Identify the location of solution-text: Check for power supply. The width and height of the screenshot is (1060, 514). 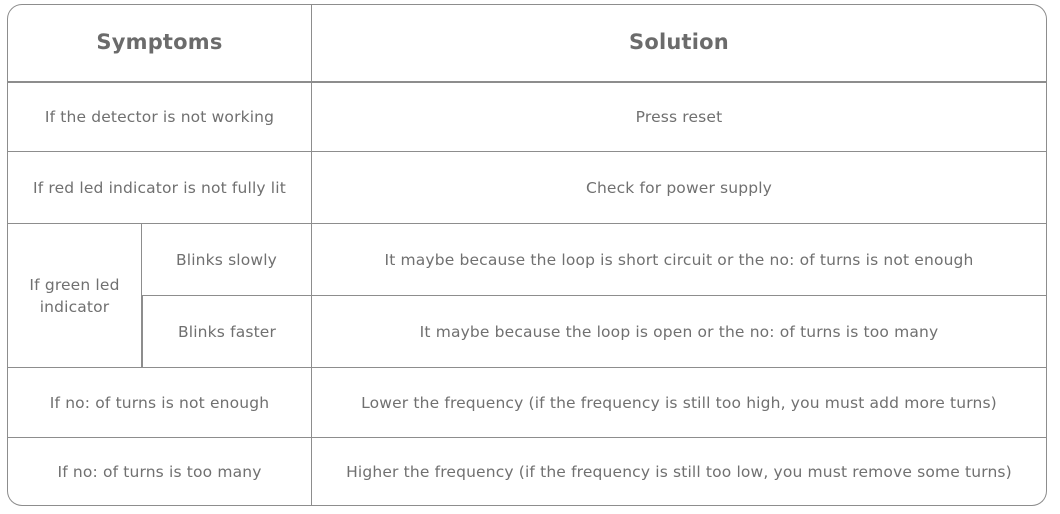
(679, 187).